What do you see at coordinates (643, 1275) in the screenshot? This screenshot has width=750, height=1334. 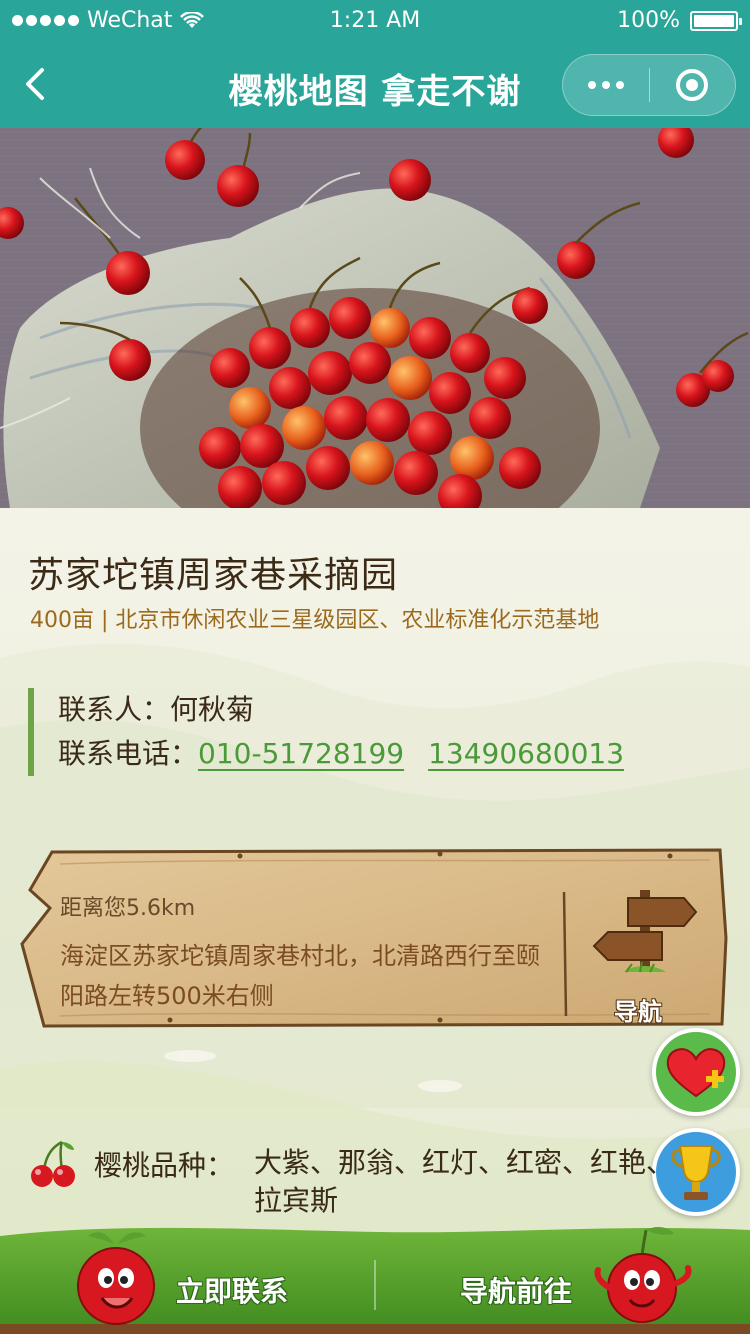 I see `cherry-mascot-icon` at bounding box center [643, 1275].